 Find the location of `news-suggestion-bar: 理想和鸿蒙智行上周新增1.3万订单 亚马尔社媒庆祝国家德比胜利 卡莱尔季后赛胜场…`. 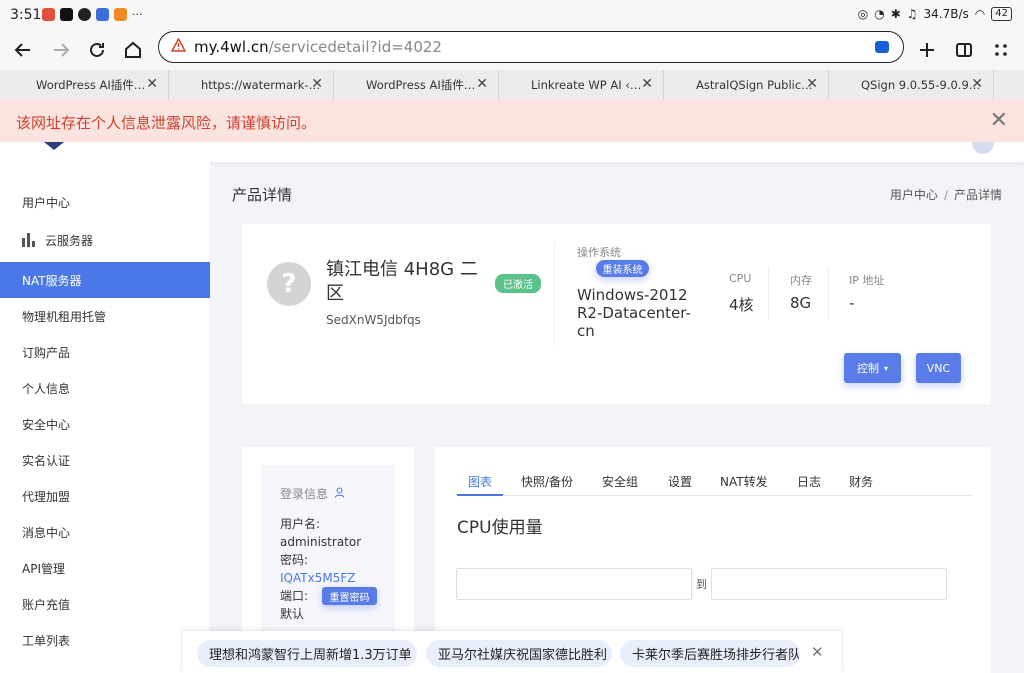

news-suggestion-bar: 理想和鸿蒙智行上周新增1.3万订单 亚马尔社媒庆祝国家德比胜利 卡莱尔季后赛胜场… is located at coordinates (512, 652).